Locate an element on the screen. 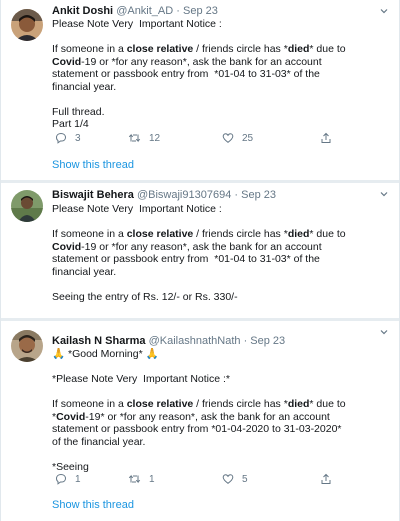 The height and width of the screenshot is (521, 400). like-button: 5 is located at coordinates (235, 479).